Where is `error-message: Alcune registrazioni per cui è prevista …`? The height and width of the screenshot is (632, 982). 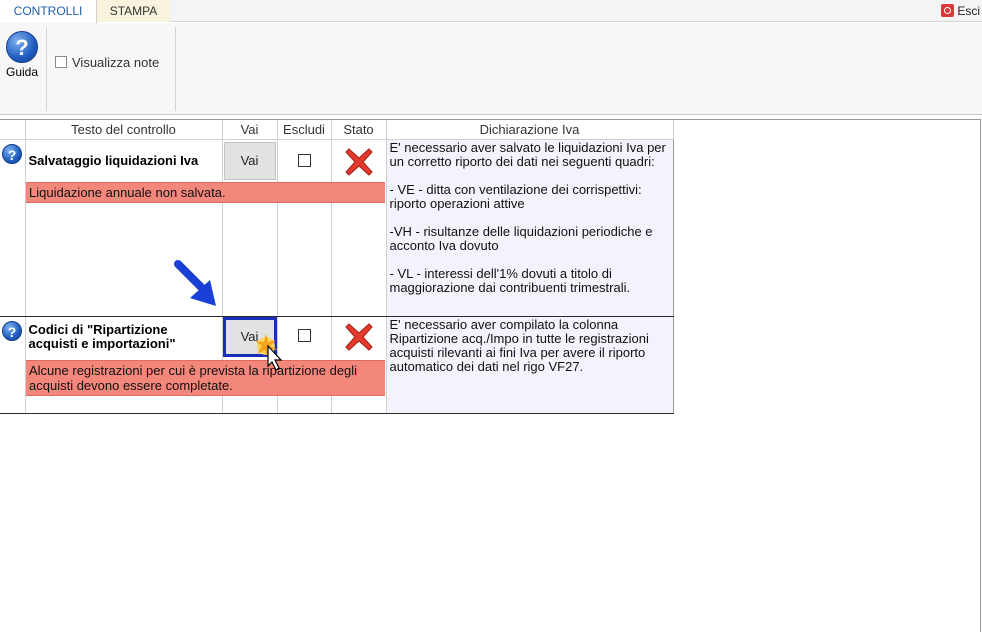
error-message: Alcune registrazioni per cui è prevista … is located at coordinates (205, 378).